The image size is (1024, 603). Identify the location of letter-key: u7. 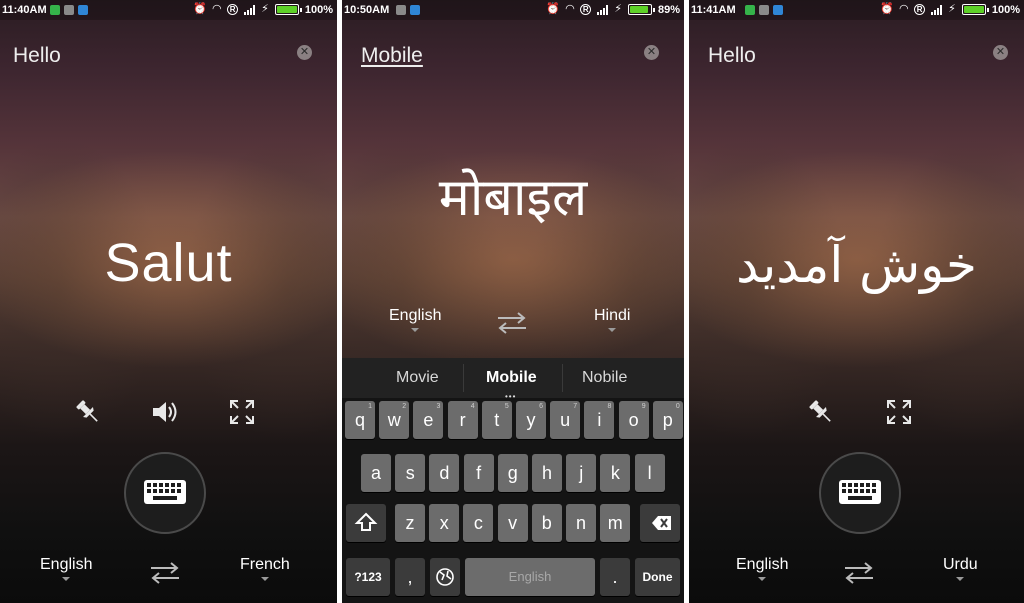
(565, 420).